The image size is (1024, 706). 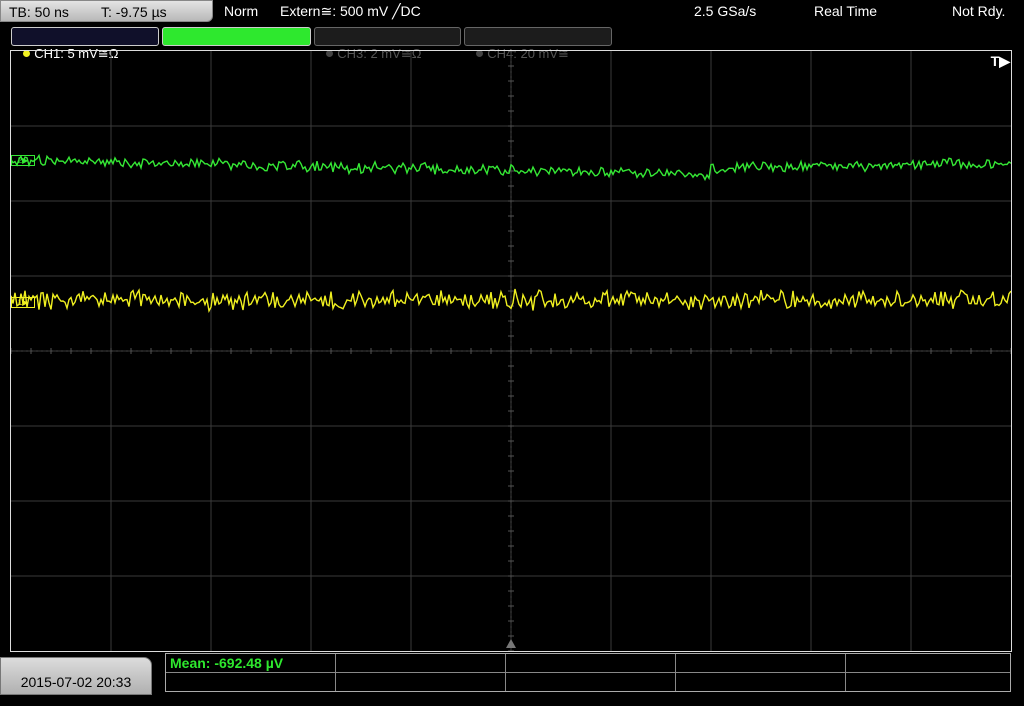 What do you see at coordinates (85, 44) in the screenshot?
I see `channel-tab-ch1: CH1: 5 mV≅Ω` at bounding box center [85, 44].